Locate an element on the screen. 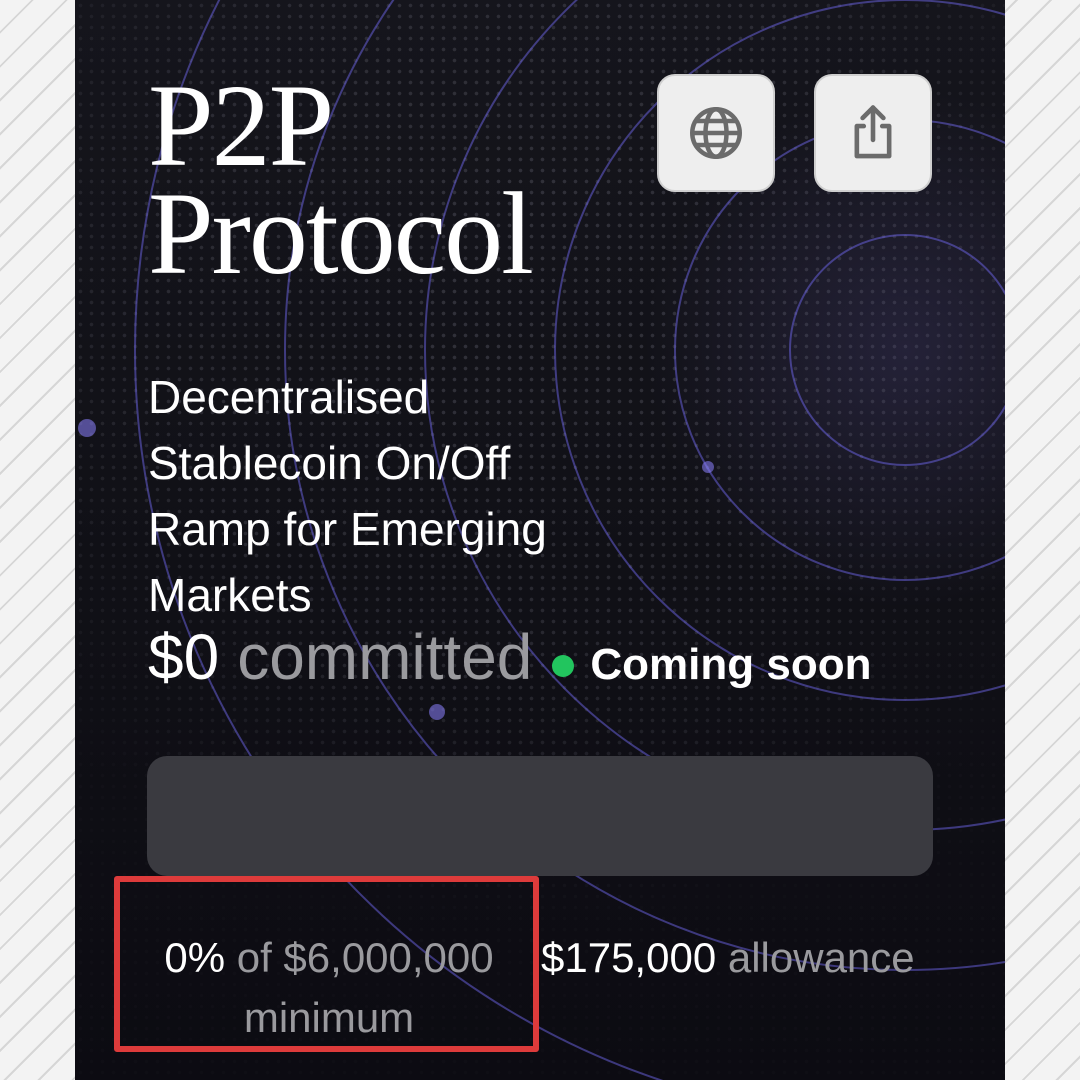  progress-percent: 0% is located at coordinates (195, 957).